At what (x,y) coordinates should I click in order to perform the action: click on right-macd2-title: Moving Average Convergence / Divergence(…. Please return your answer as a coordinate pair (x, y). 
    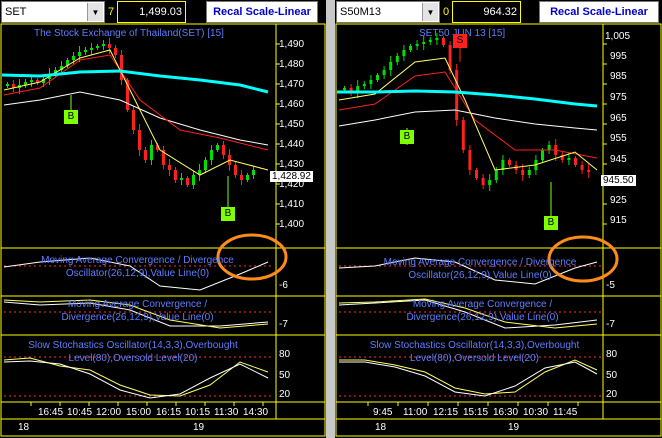
    Looking at the image, I should click on (482, 311).